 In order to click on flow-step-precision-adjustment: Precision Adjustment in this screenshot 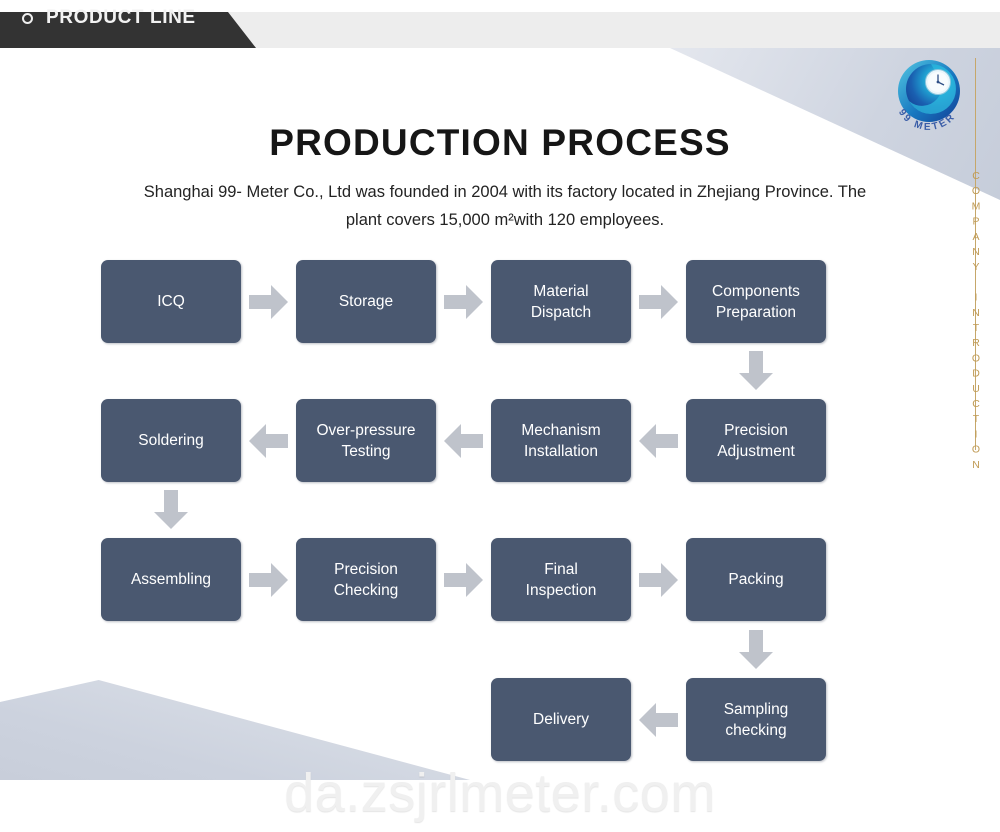, I will do `click(756, 440)`.